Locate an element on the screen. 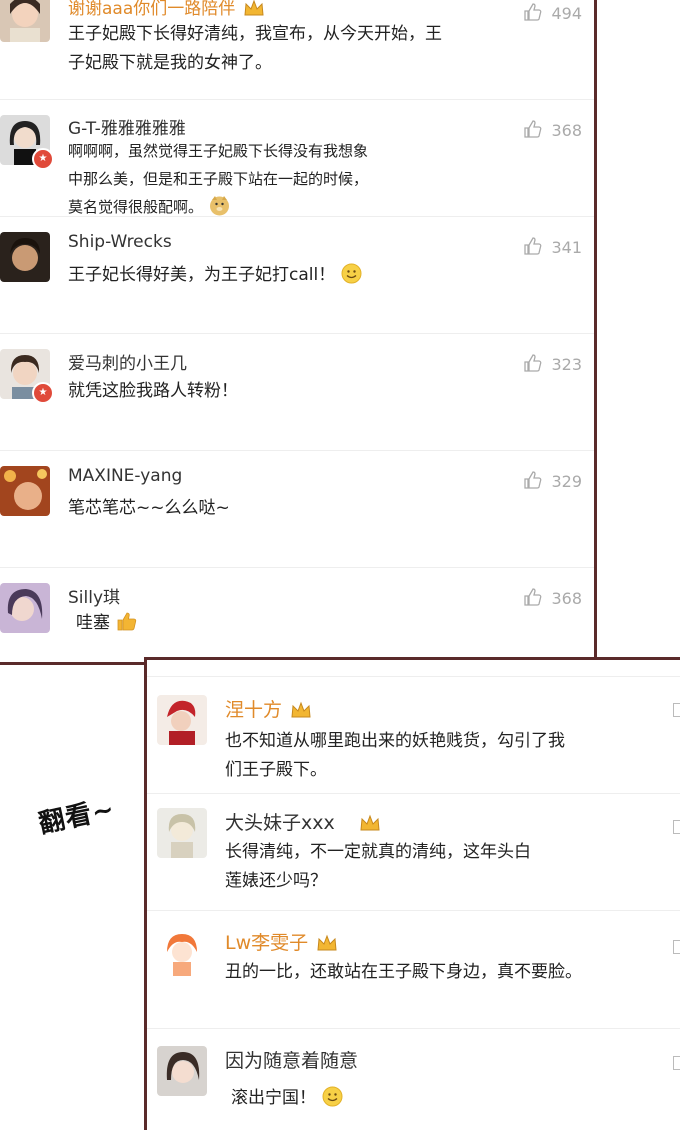 The height and width of the screenshot is (1130, 680). comment-row: Silly琪 哇塞 368 is located at coordinates (297, 614).